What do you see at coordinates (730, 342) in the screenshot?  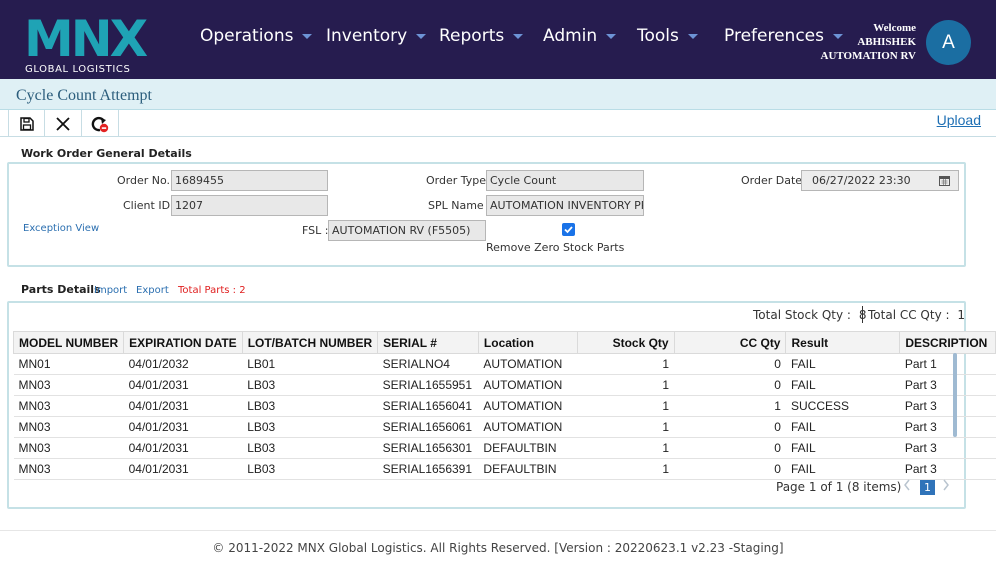 I see `col-cc-qty: CC Qty` at bounding box center [730, 342].